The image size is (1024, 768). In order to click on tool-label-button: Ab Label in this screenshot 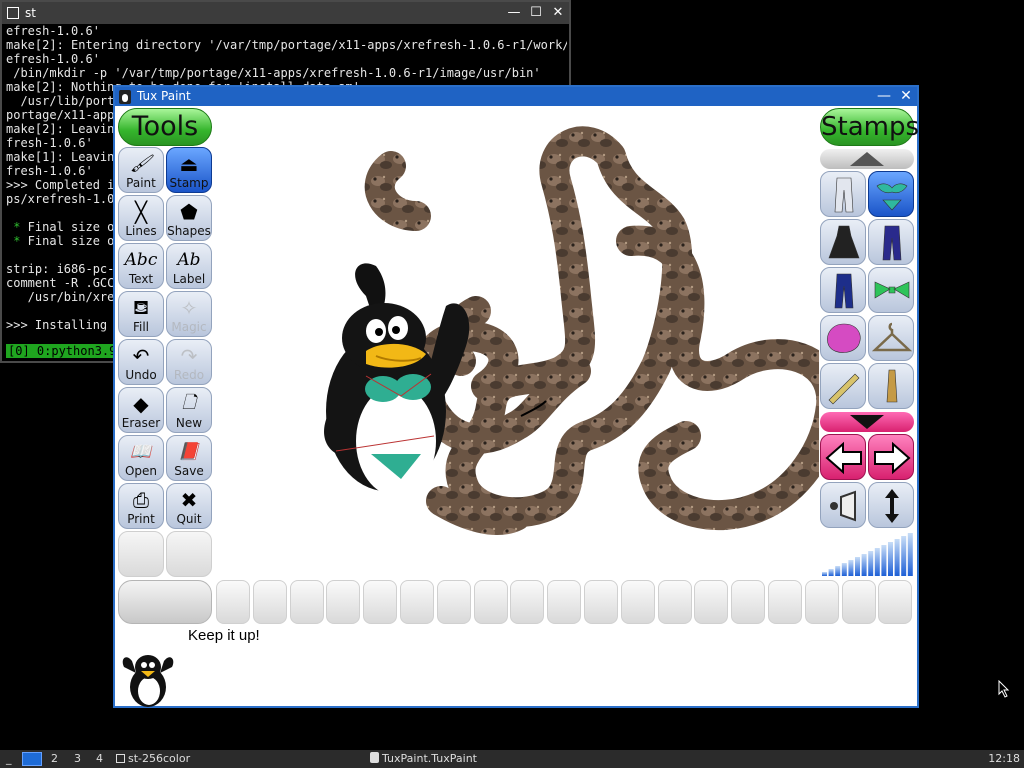, I will do `click(189, 266)`.